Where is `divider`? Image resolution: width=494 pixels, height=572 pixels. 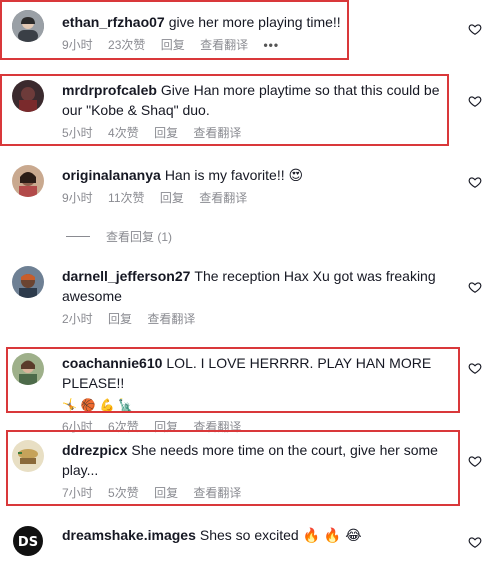 divider is located at coordinates (78, 236).